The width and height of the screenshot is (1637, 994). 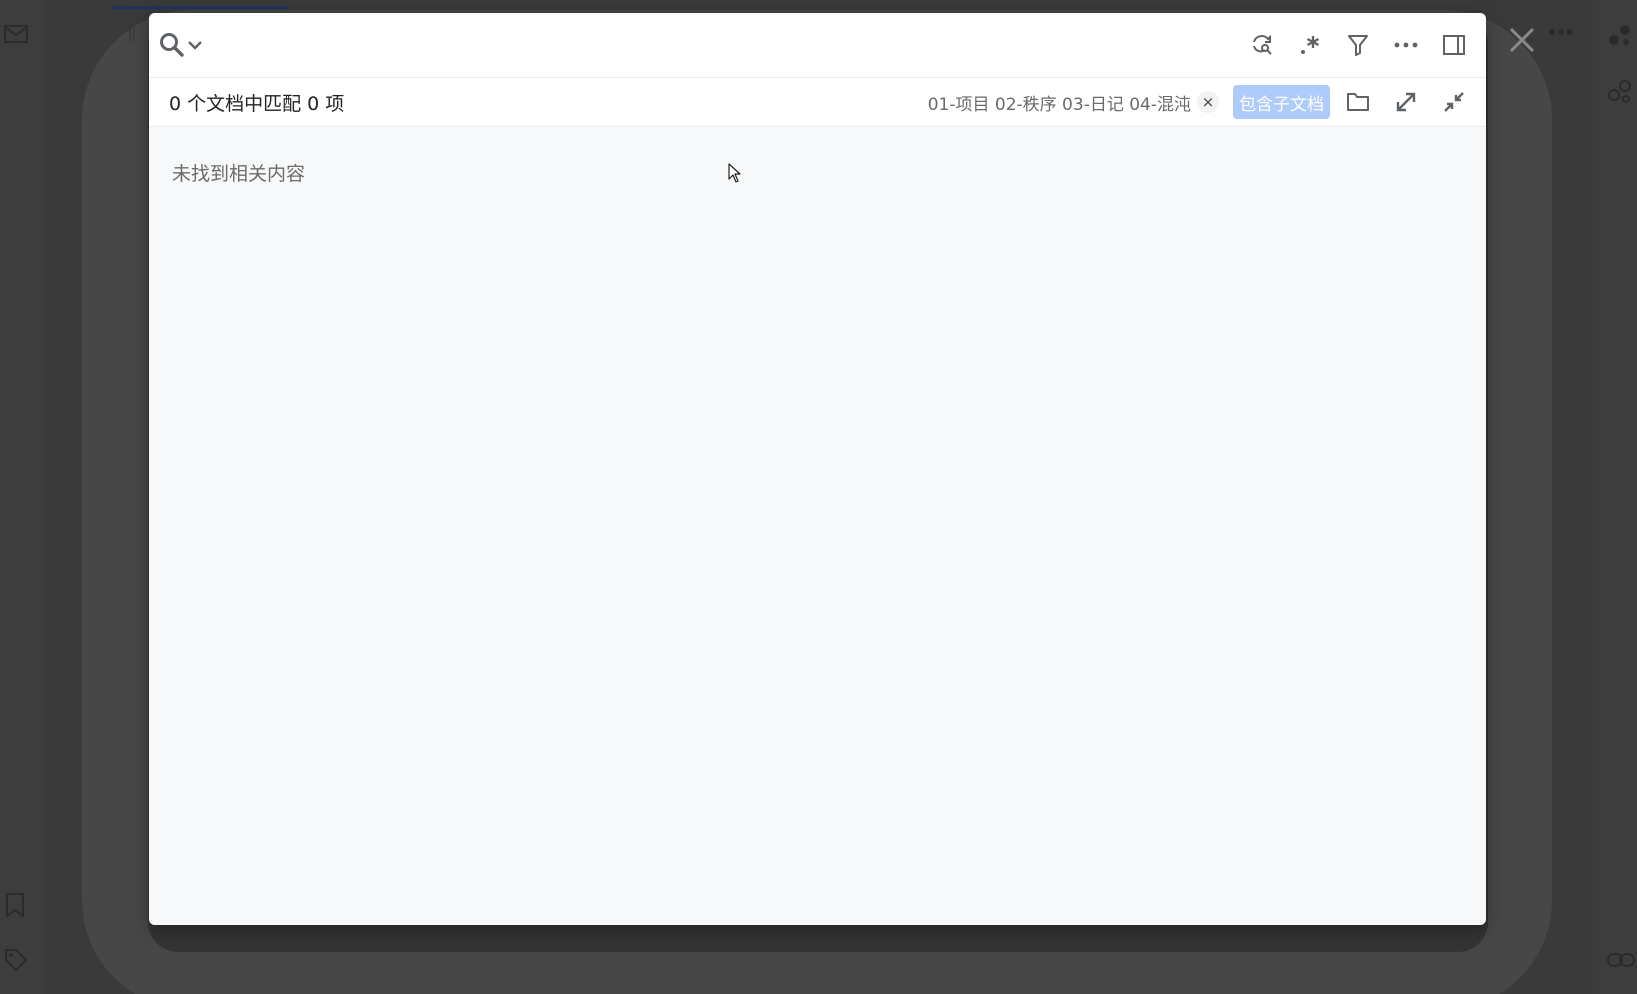 I want to click on inbox-icon, so click(x=16, y=34).